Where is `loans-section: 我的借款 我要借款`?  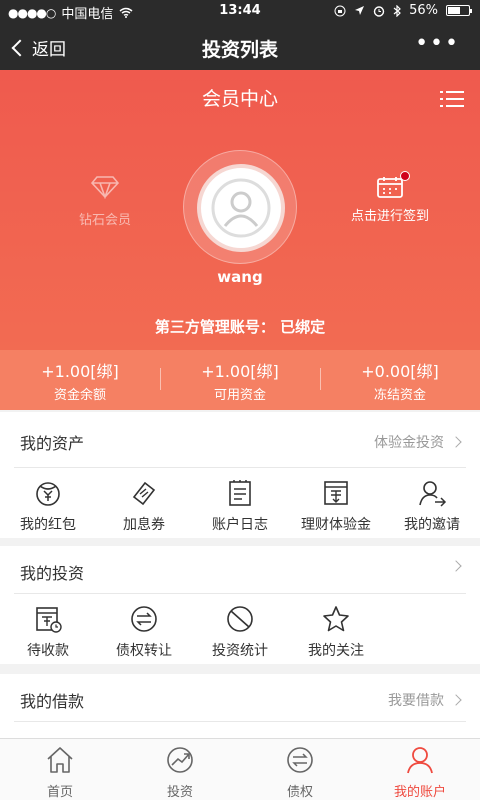
loans-section: 我的借款 我要借款 is located at coordinates (240, 706).